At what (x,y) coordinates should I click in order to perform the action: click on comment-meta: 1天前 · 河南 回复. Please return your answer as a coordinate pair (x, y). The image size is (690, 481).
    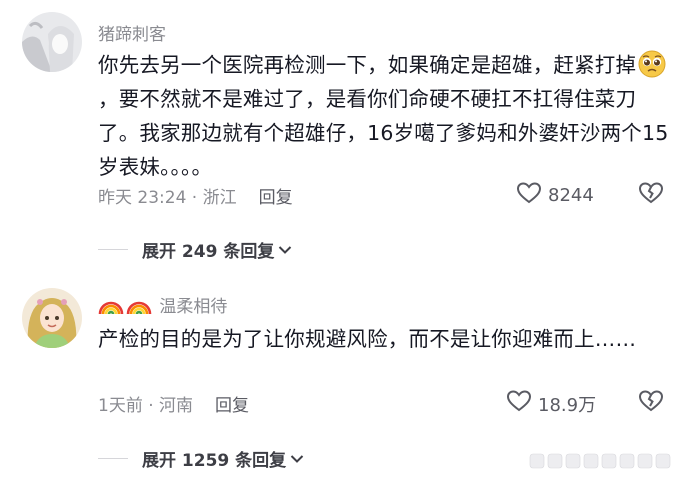
    Looking at the image, I should click on (173, 403).